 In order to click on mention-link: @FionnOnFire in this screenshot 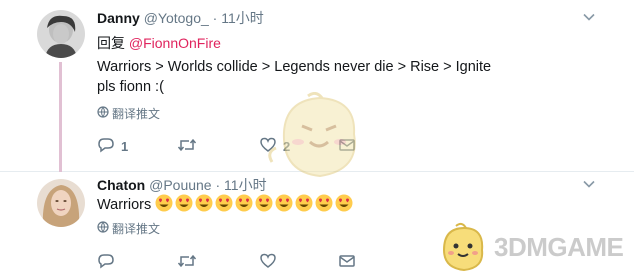, I will do `click(175, 43)`.